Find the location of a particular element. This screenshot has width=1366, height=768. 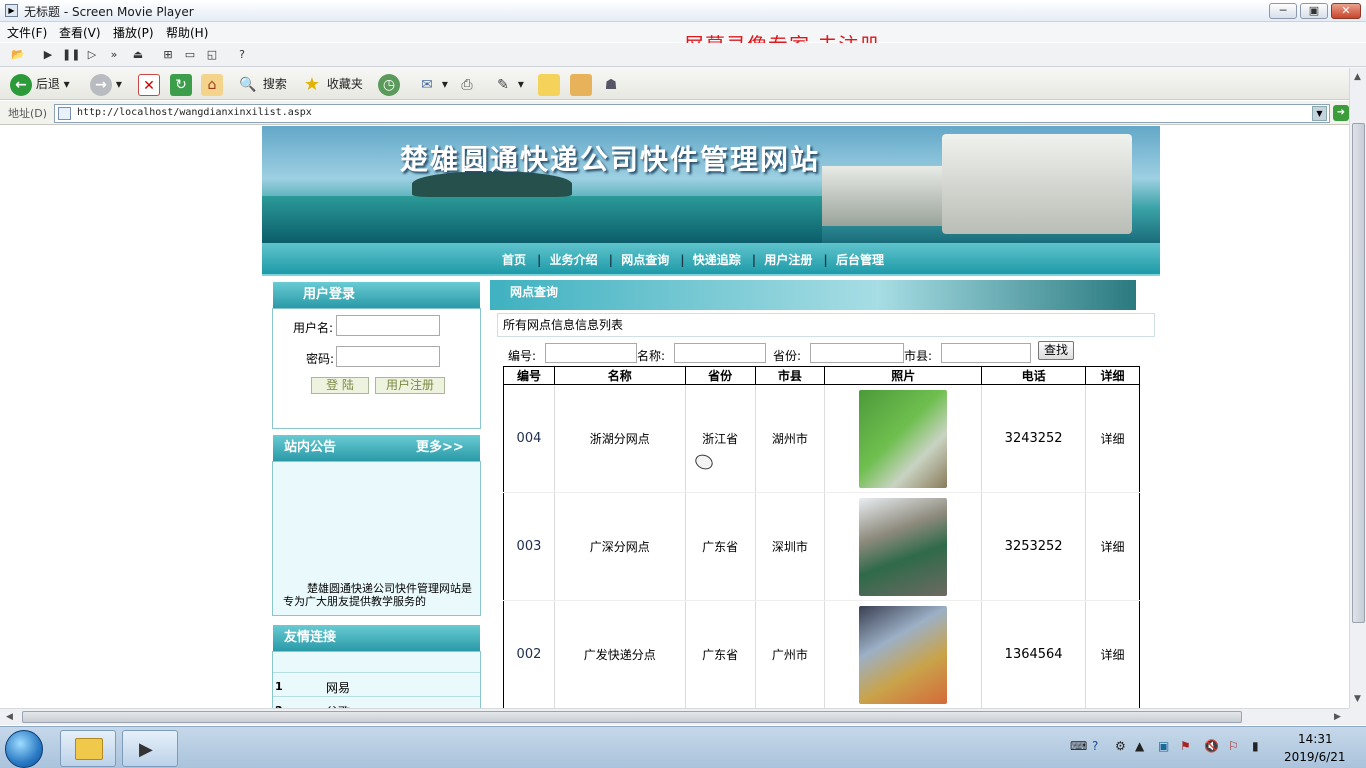

volume-icon: 🔇 is located at coordinates (1211, 746).